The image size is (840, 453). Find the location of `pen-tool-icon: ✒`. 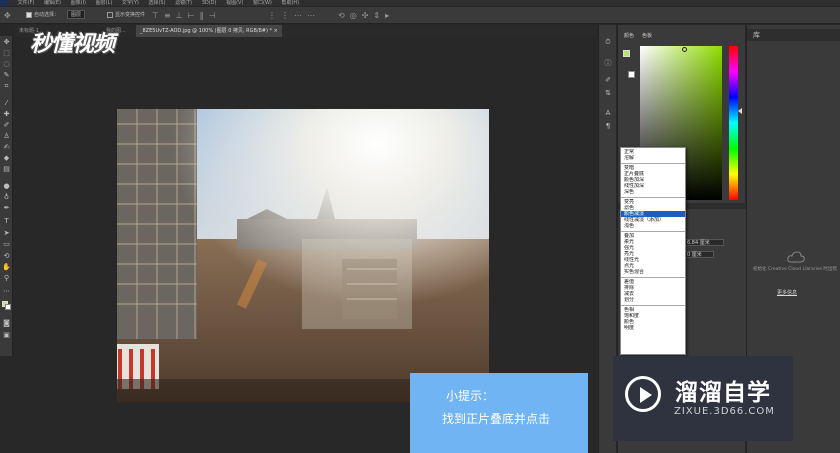

pen-tool-icon: ✒ is located at coordinates (6, 208).